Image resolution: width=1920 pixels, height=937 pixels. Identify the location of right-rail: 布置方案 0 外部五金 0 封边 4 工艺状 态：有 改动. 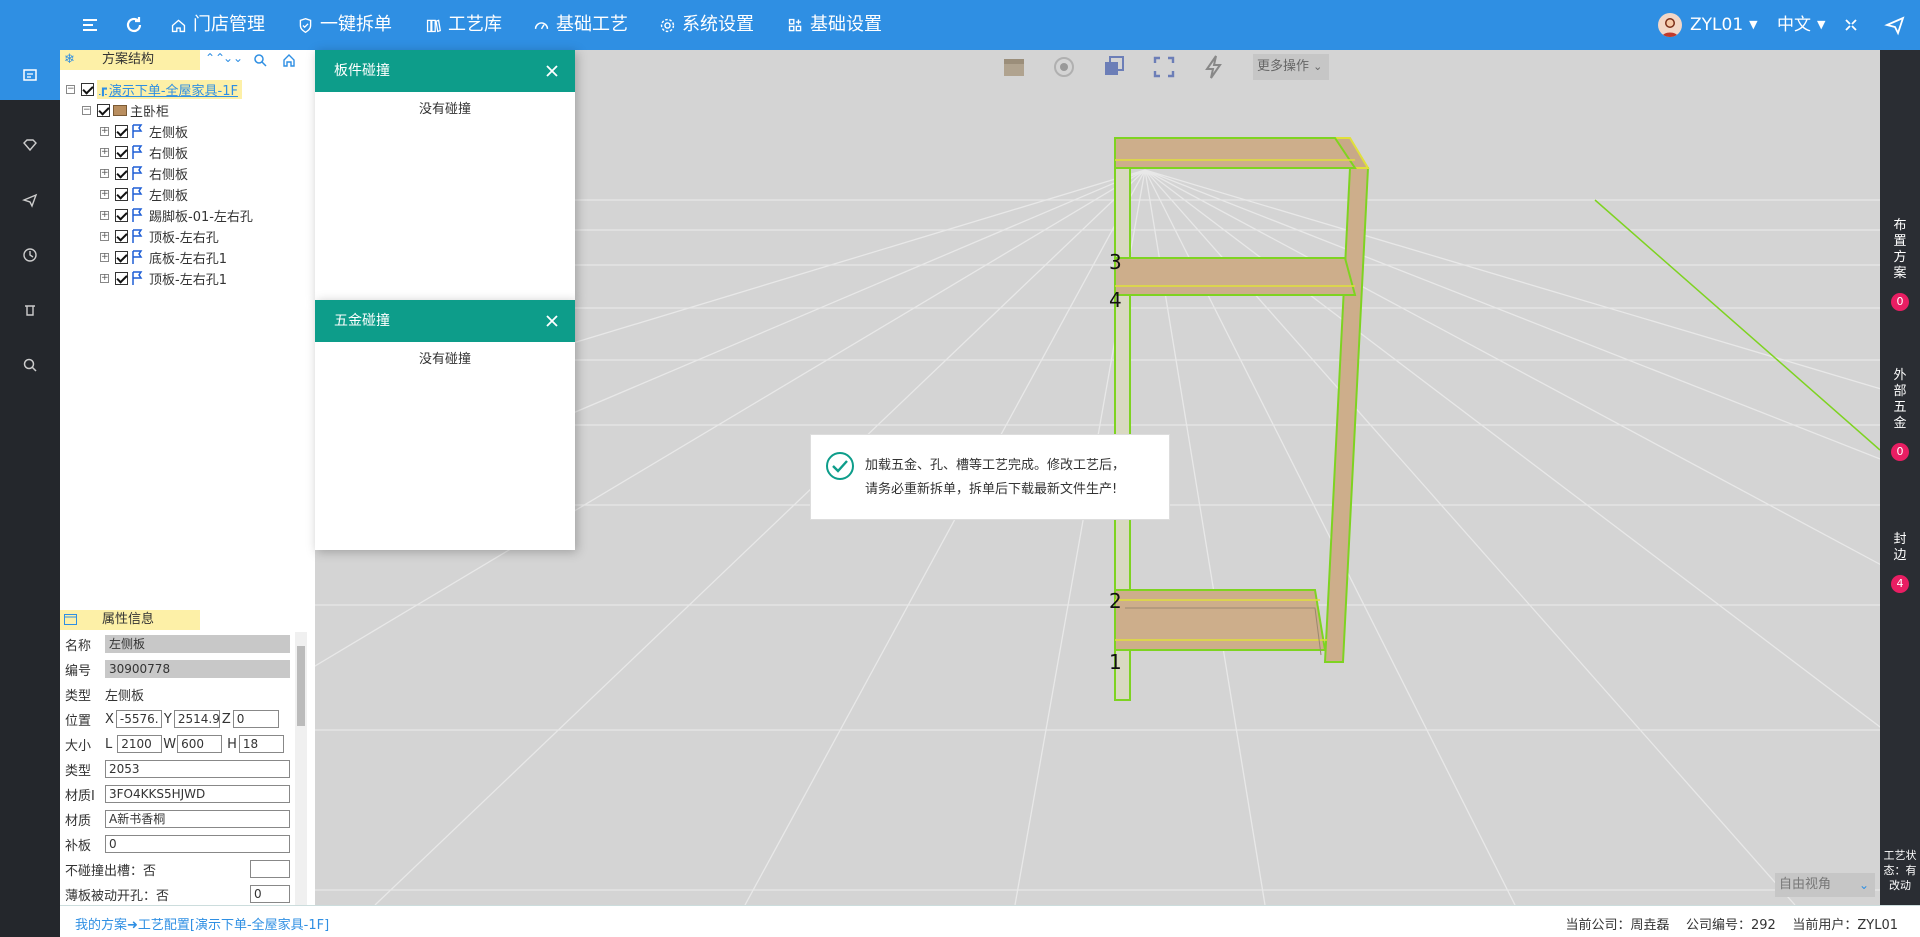
(1900, 477).